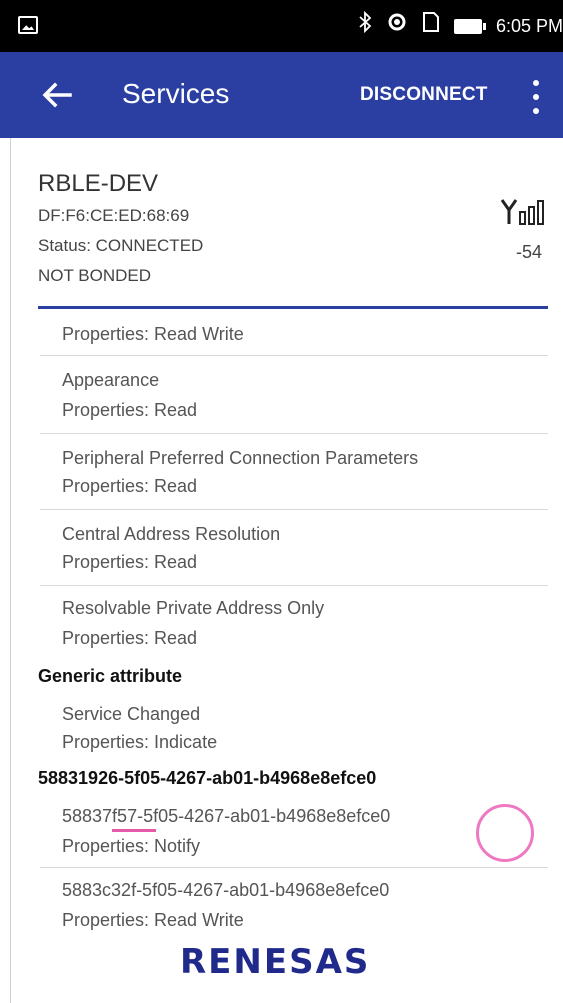 The image size is (563, 1003). Describe the element at coordinates (111, 380) in the screenshot. I see `characteristic-name: Appearance` at that location.